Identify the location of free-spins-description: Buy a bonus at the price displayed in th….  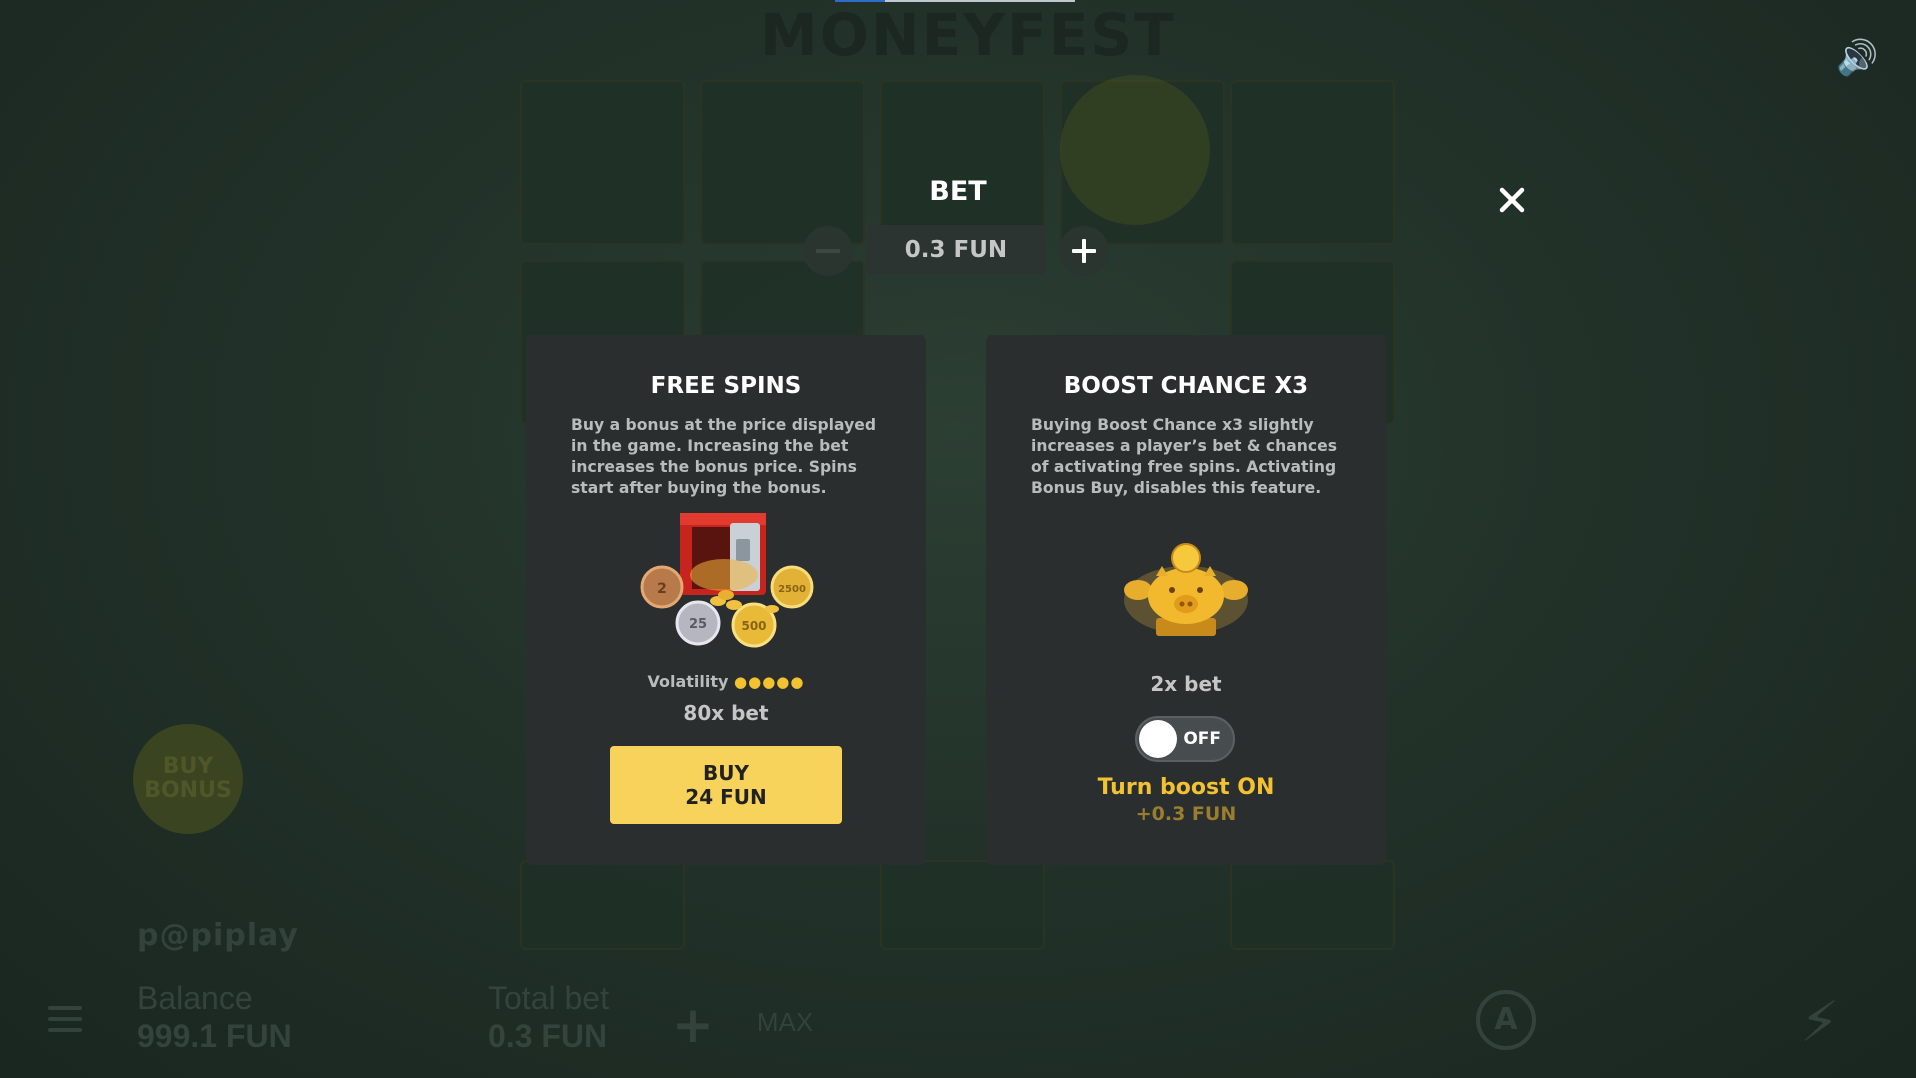
(723, 456).